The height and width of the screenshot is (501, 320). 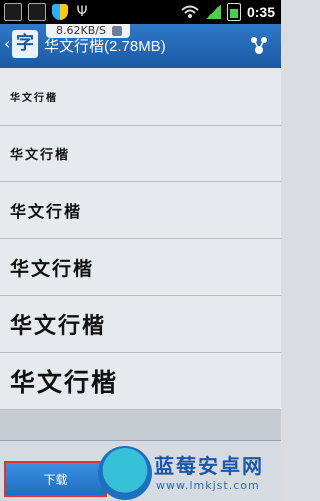 I want to click on status-time: 0:35, so click(x=260, y=12).